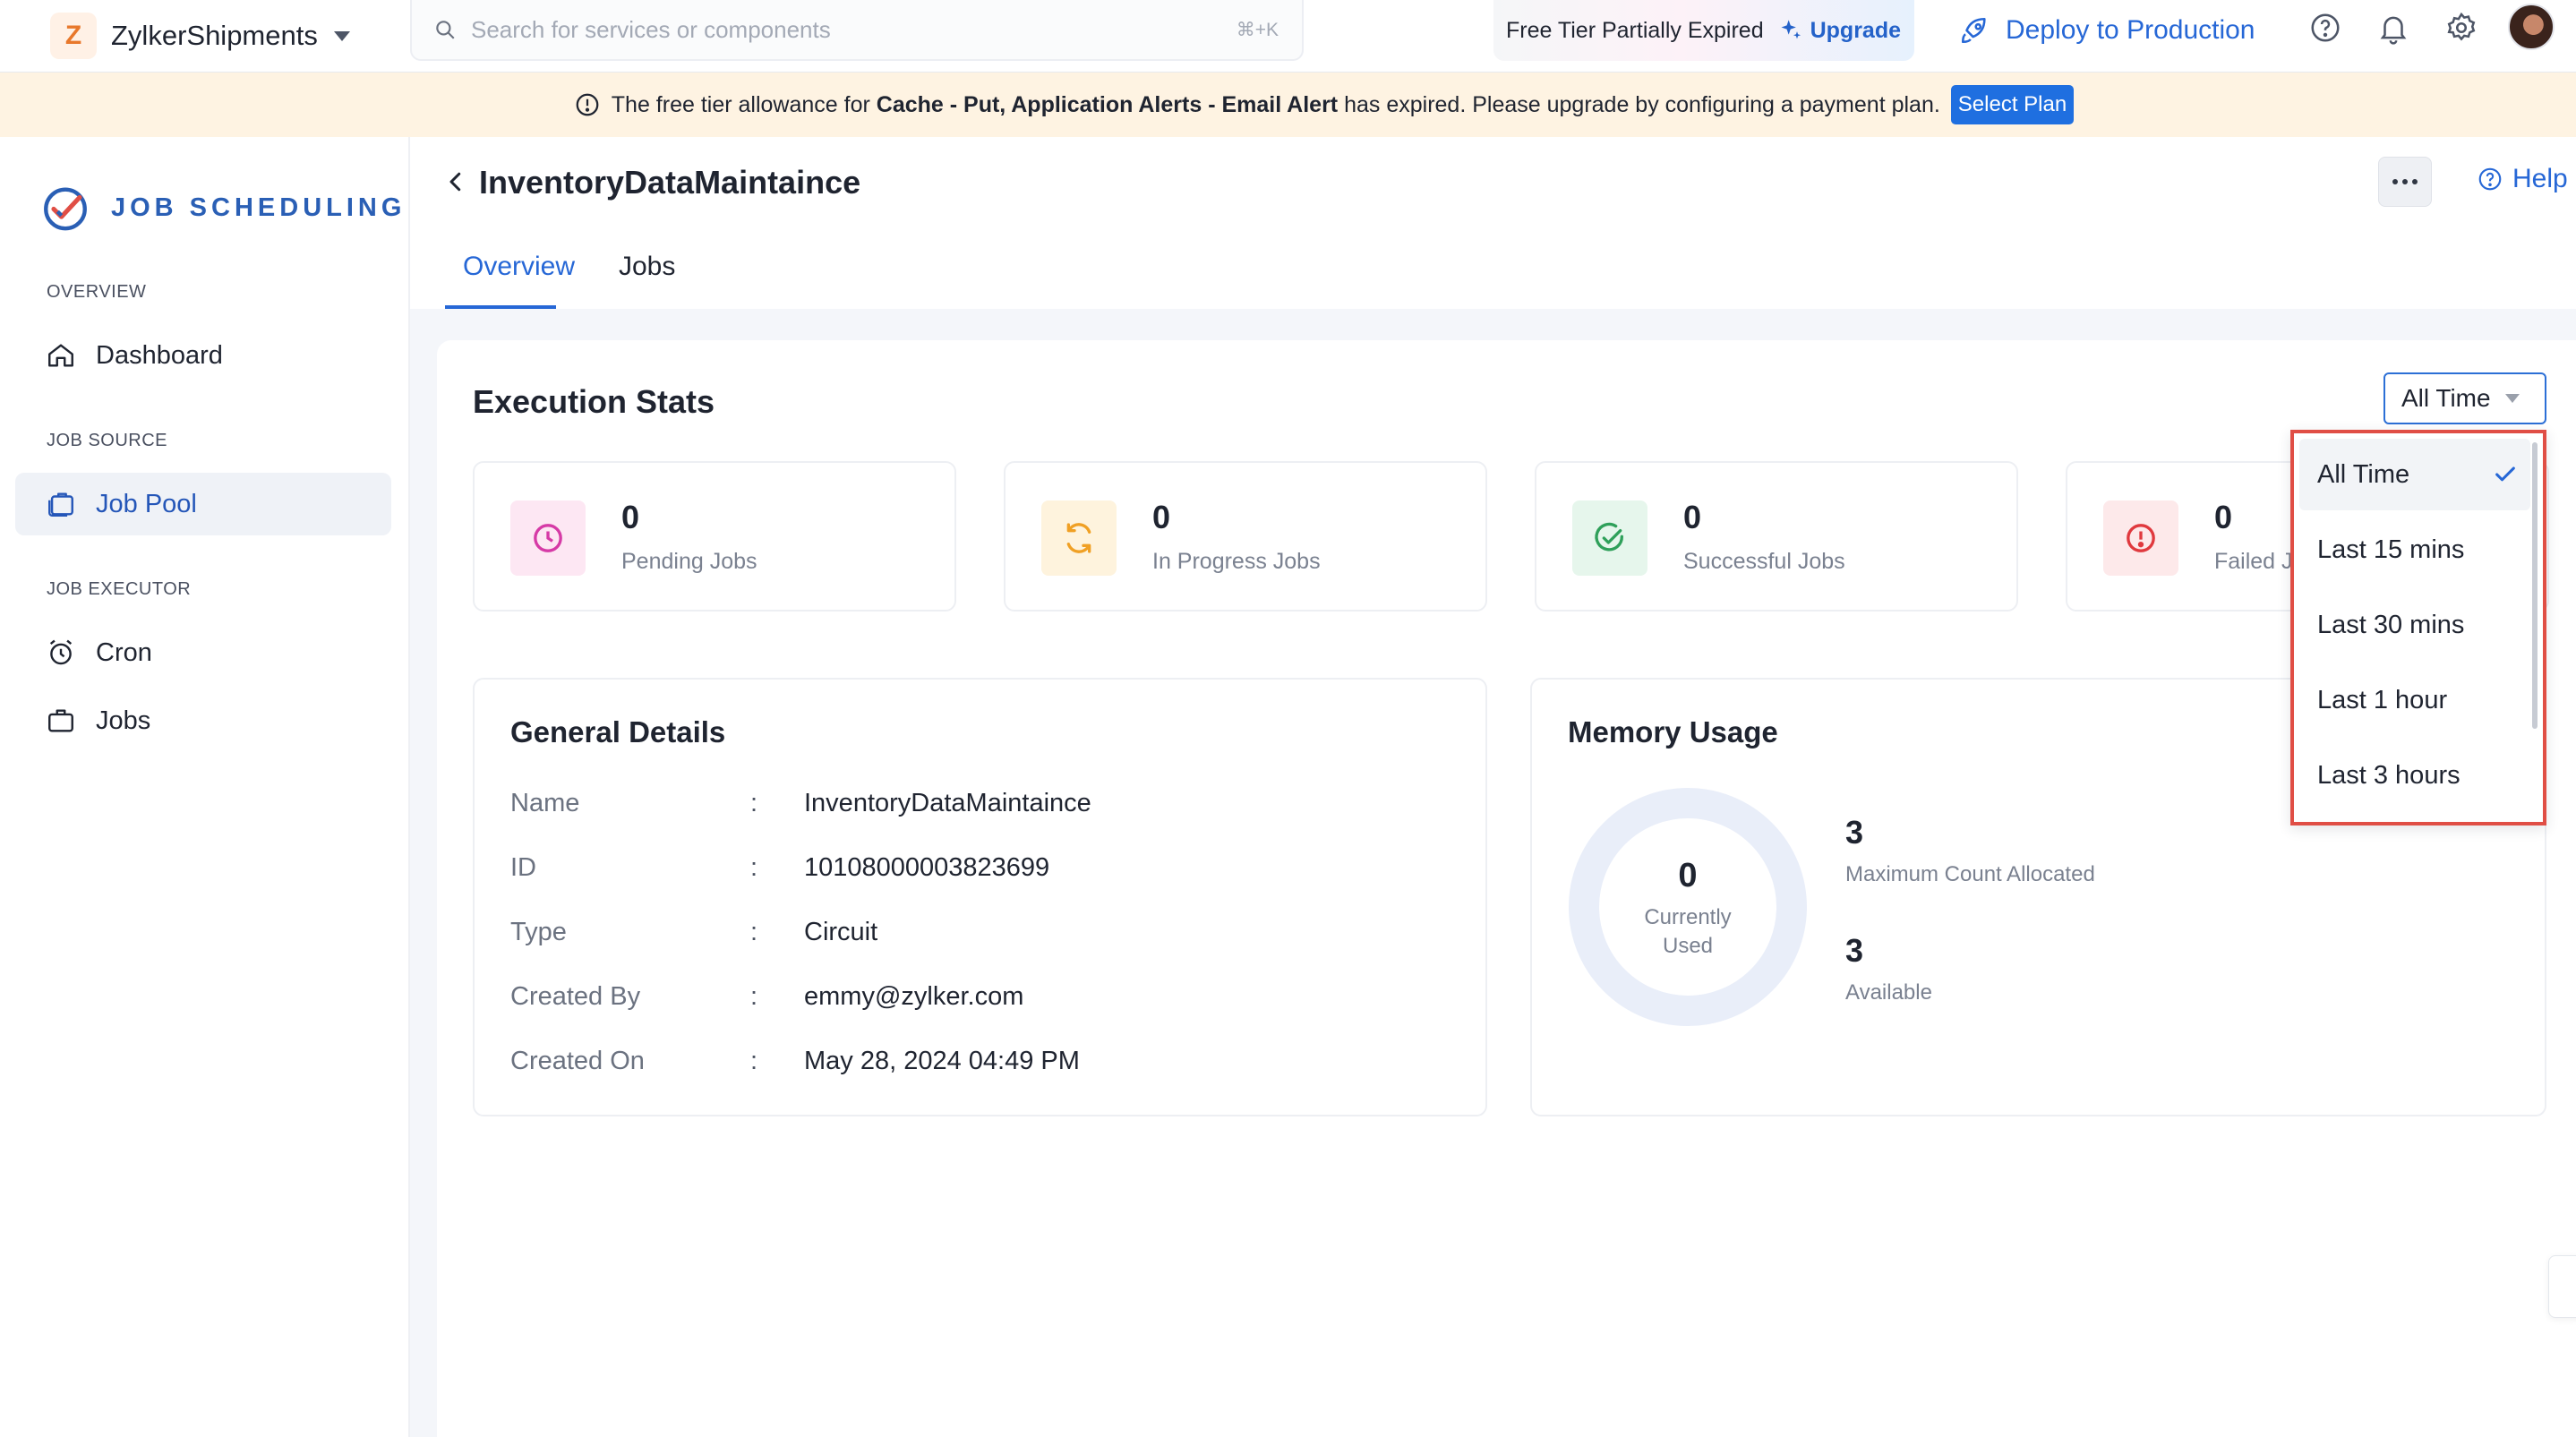 The image size is (2576, 1437). Describe the element at coordinates (1855, 832) in the screenshot. I see `max-count-value: 3` at that location.